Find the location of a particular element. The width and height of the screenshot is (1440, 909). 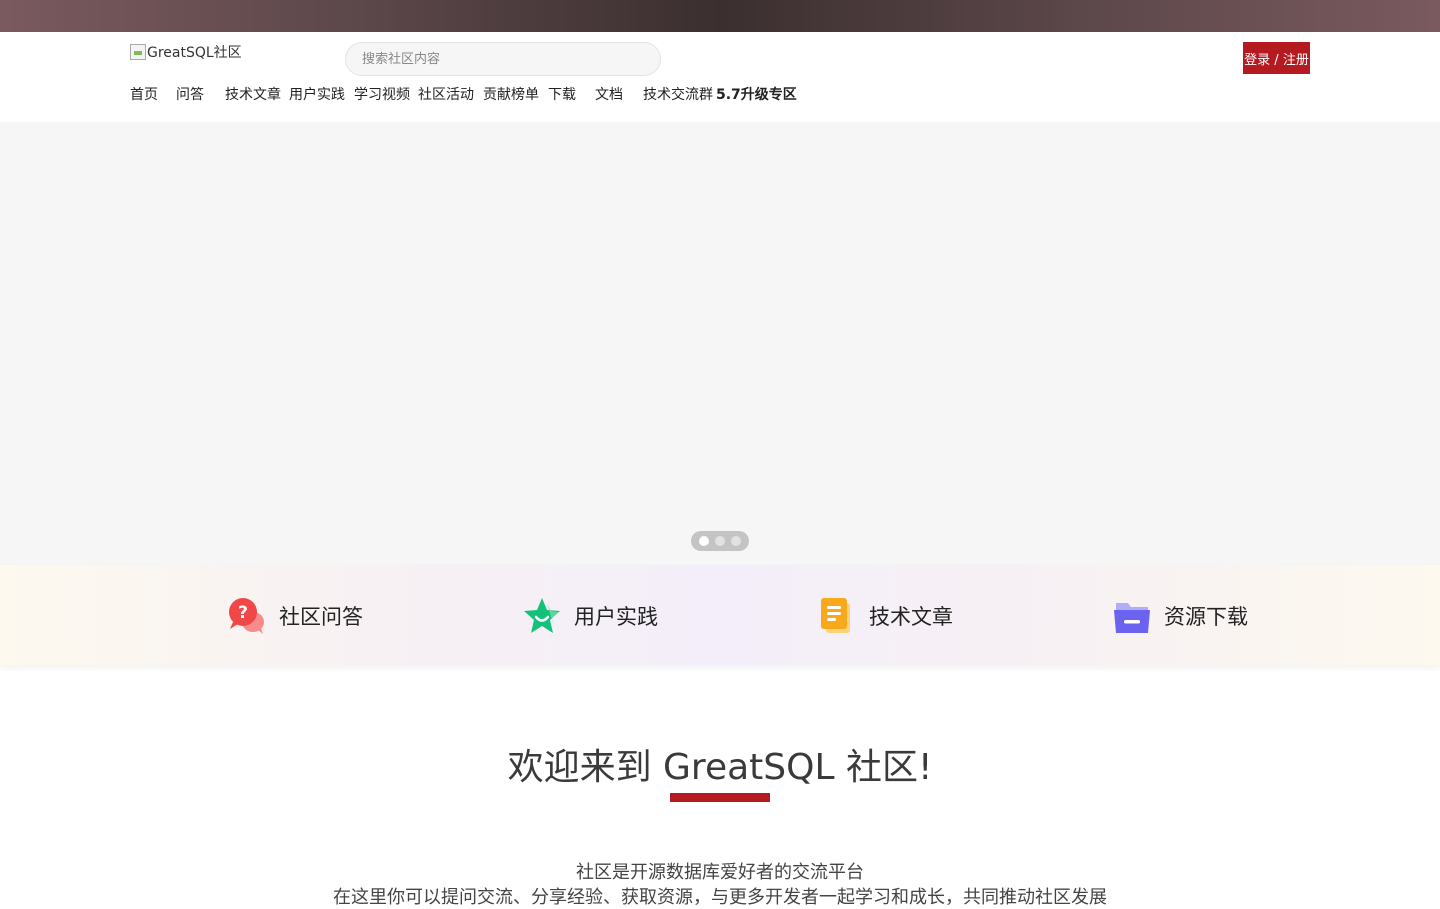

carousel-indicators is located at coordinates (720, 541).